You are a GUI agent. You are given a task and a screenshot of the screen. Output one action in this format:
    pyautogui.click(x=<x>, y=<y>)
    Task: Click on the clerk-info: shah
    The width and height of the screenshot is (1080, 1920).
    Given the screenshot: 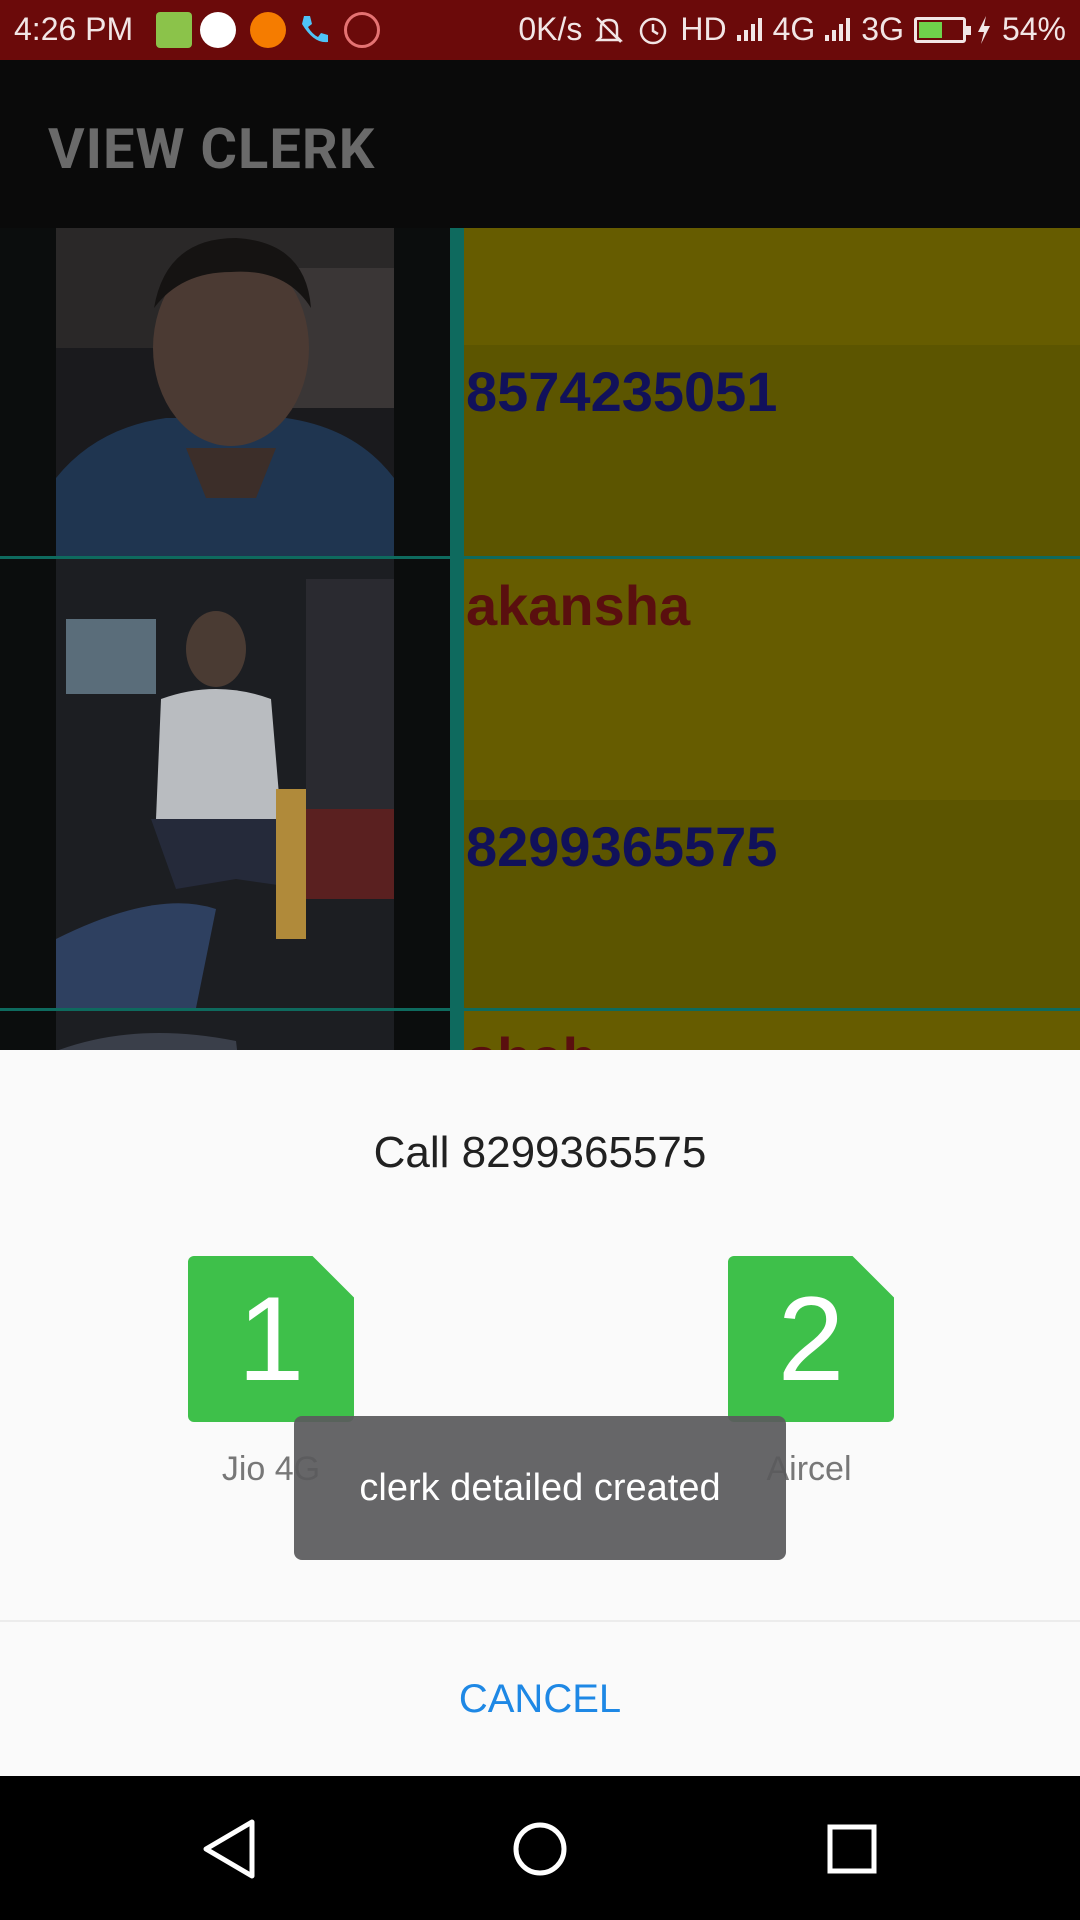 What is the action you would take?
    pyautogui.click(x=772, y=1030)
    